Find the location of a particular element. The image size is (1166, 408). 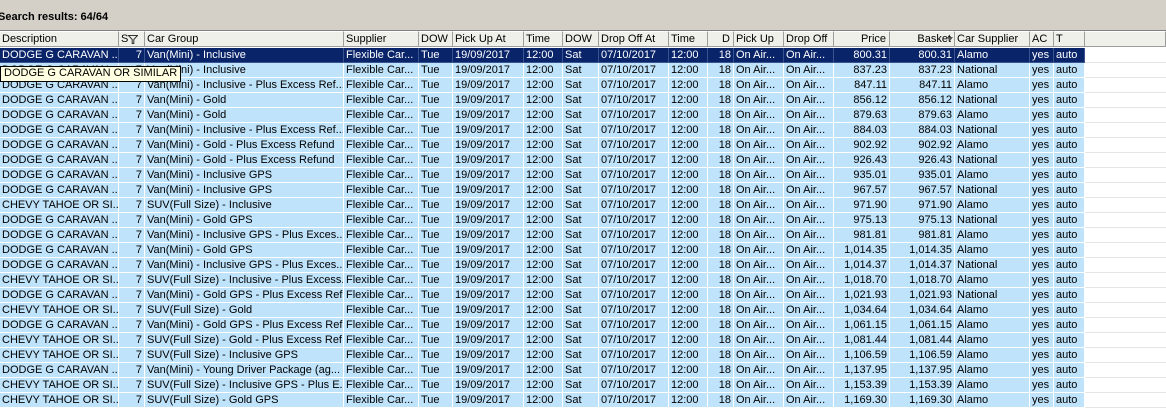

cell-price: 1,018.70 is located at coordinates (862, 280).